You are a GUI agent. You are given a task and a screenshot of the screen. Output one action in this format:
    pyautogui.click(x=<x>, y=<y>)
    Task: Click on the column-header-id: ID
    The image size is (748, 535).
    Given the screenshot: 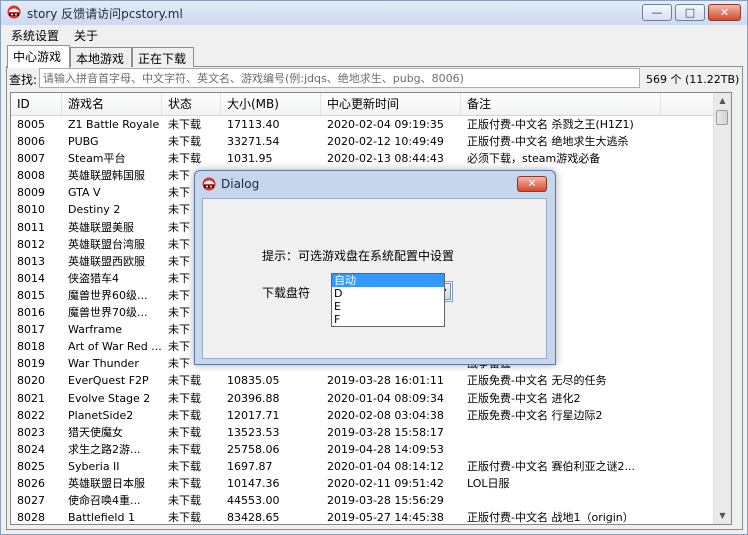 What is the action you would take?
    pyautogui.click(x=36, y=104)
    